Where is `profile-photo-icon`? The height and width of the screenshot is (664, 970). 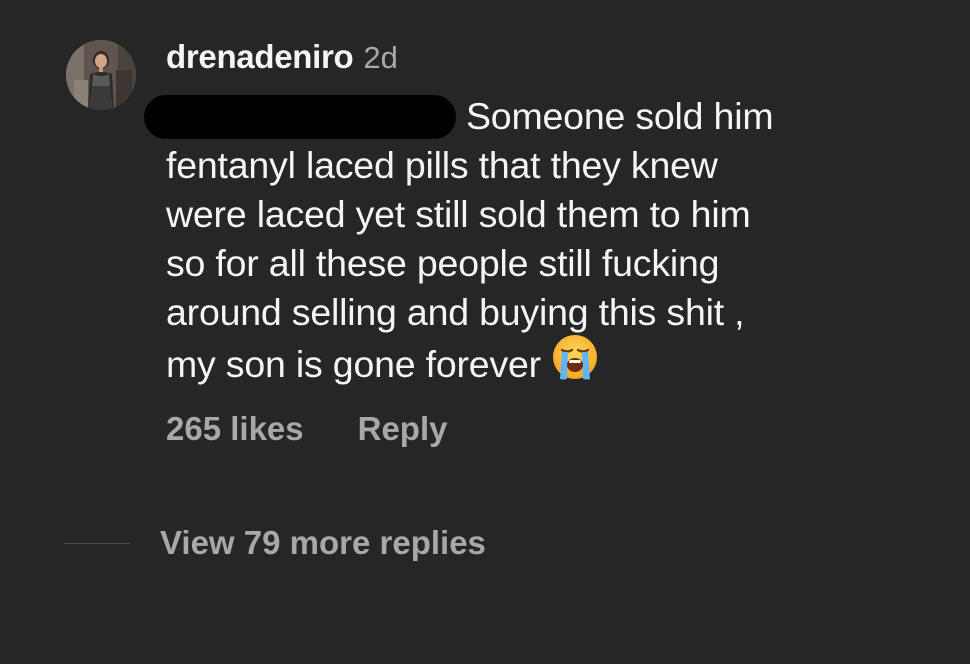 profile-photo-icon is located at coordinates (101, 75).